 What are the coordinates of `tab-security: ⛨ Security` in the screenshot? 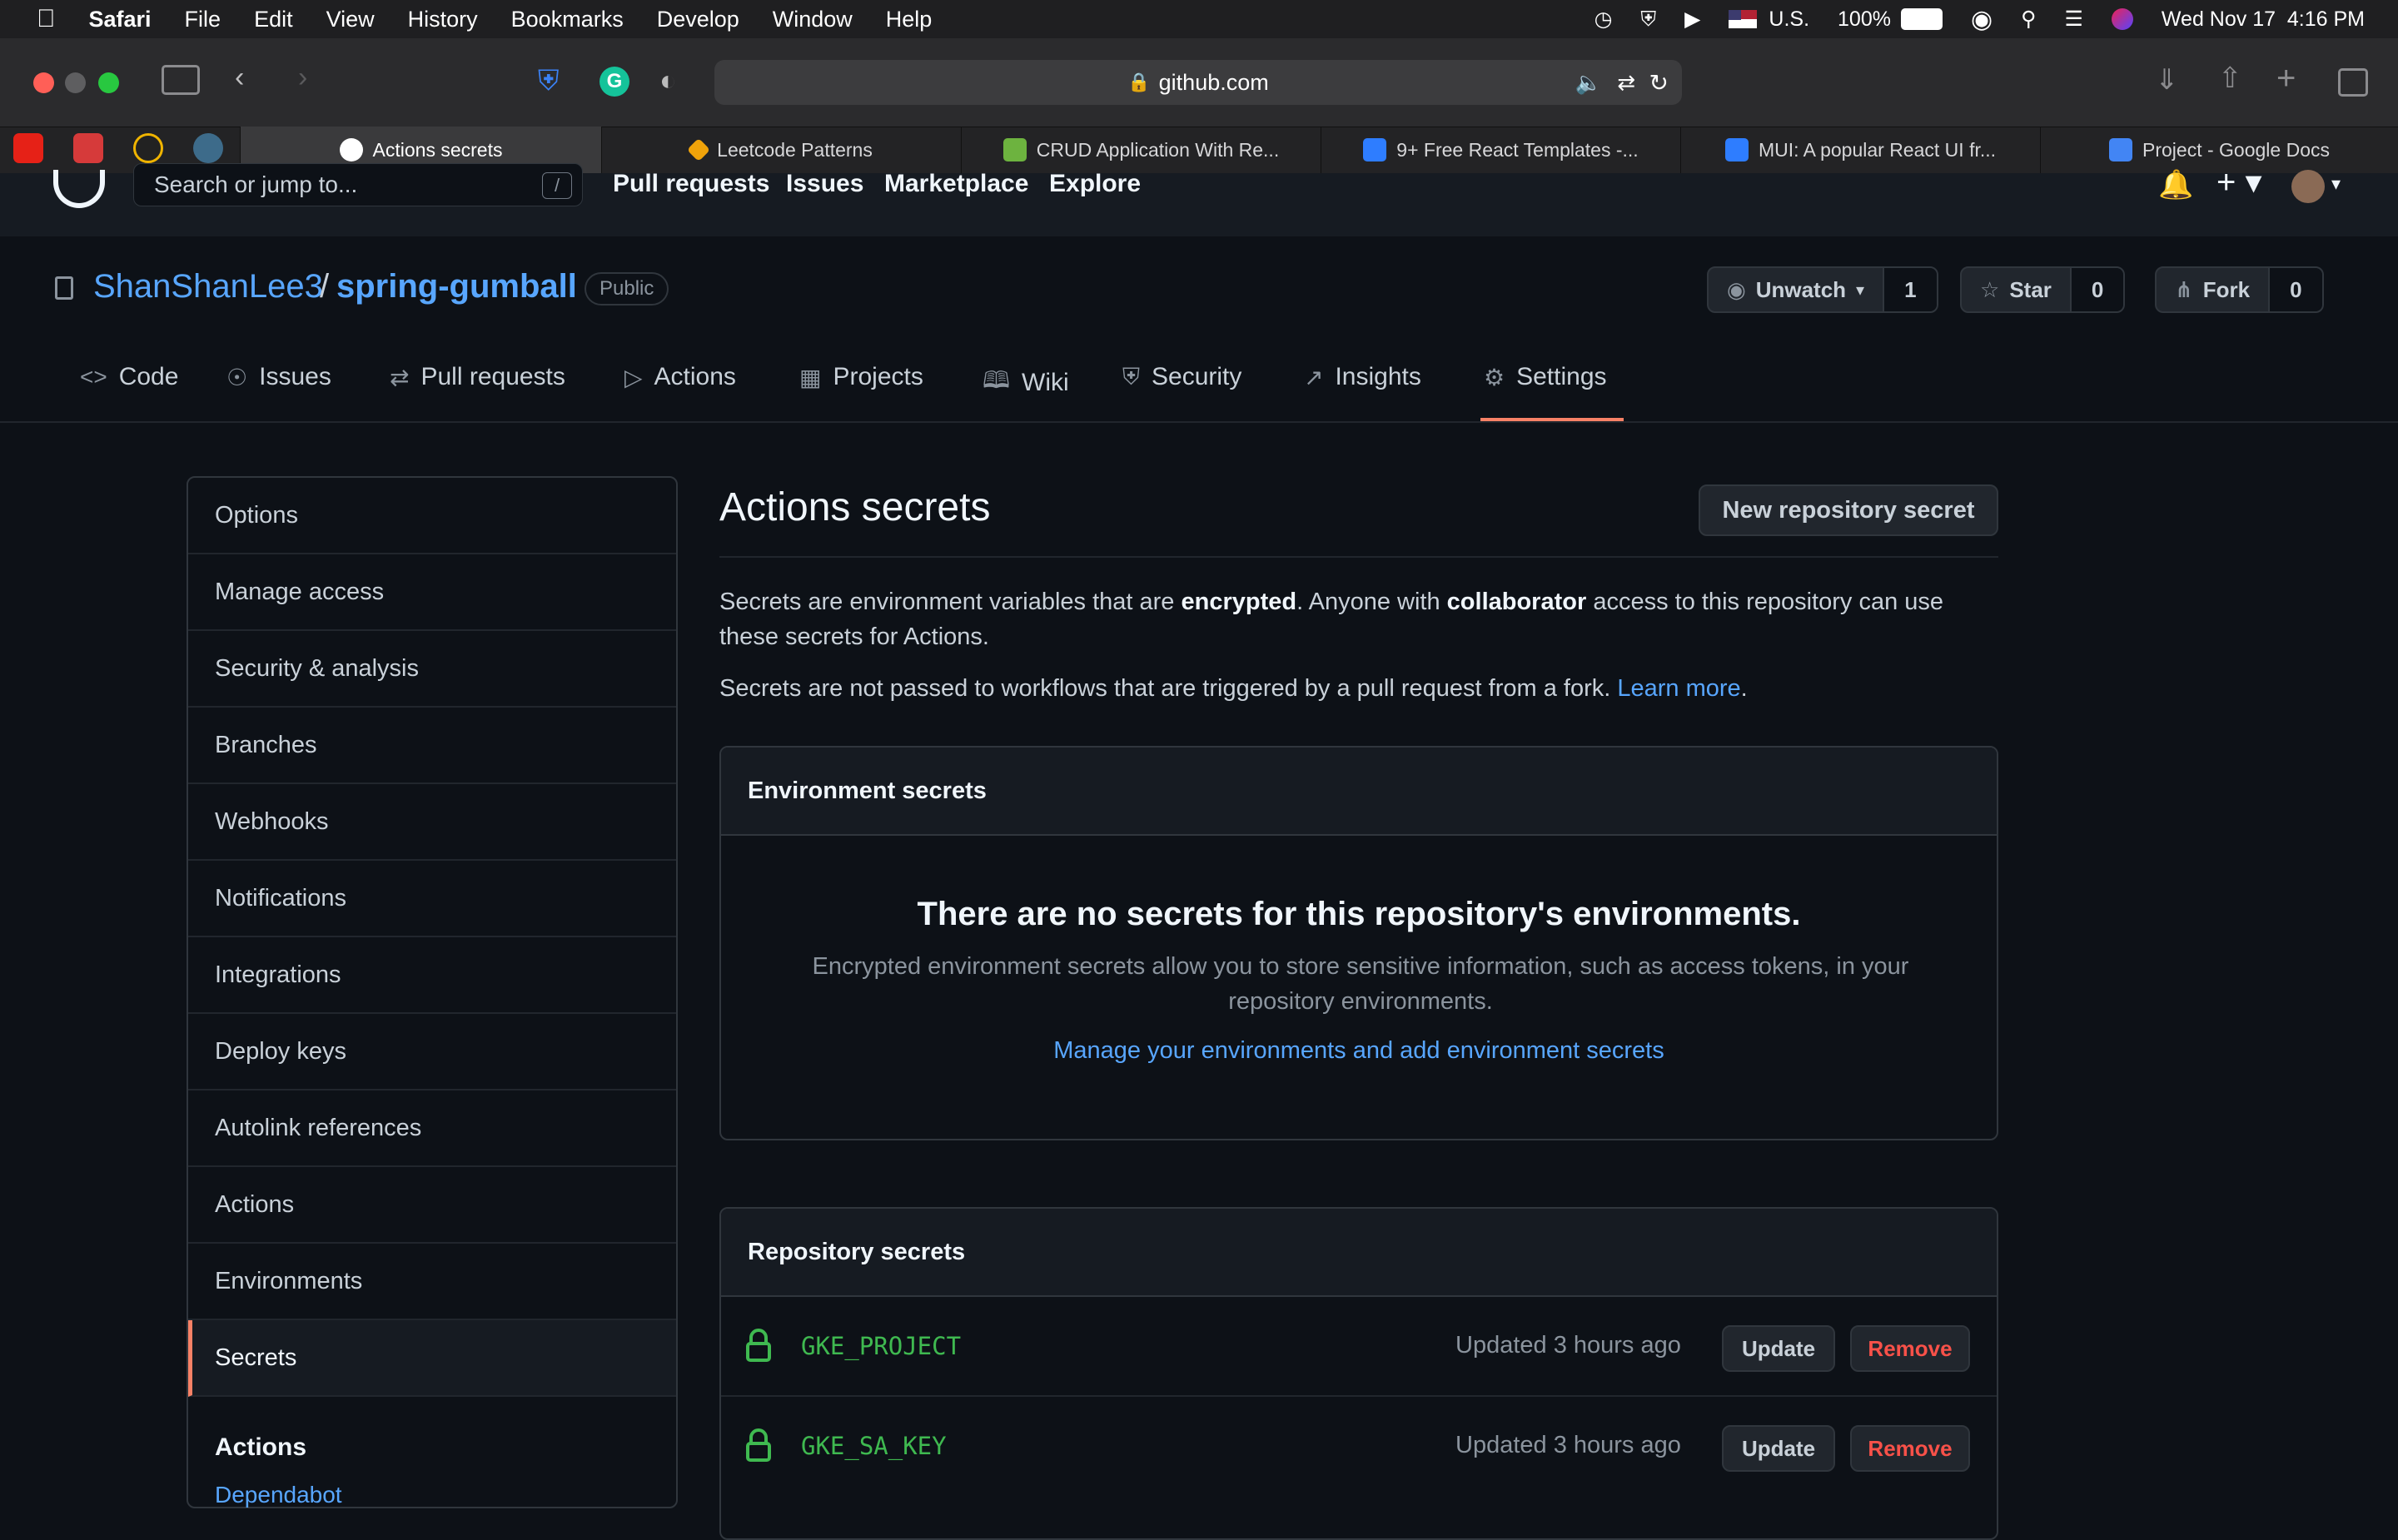 It's located at (1181, 377).